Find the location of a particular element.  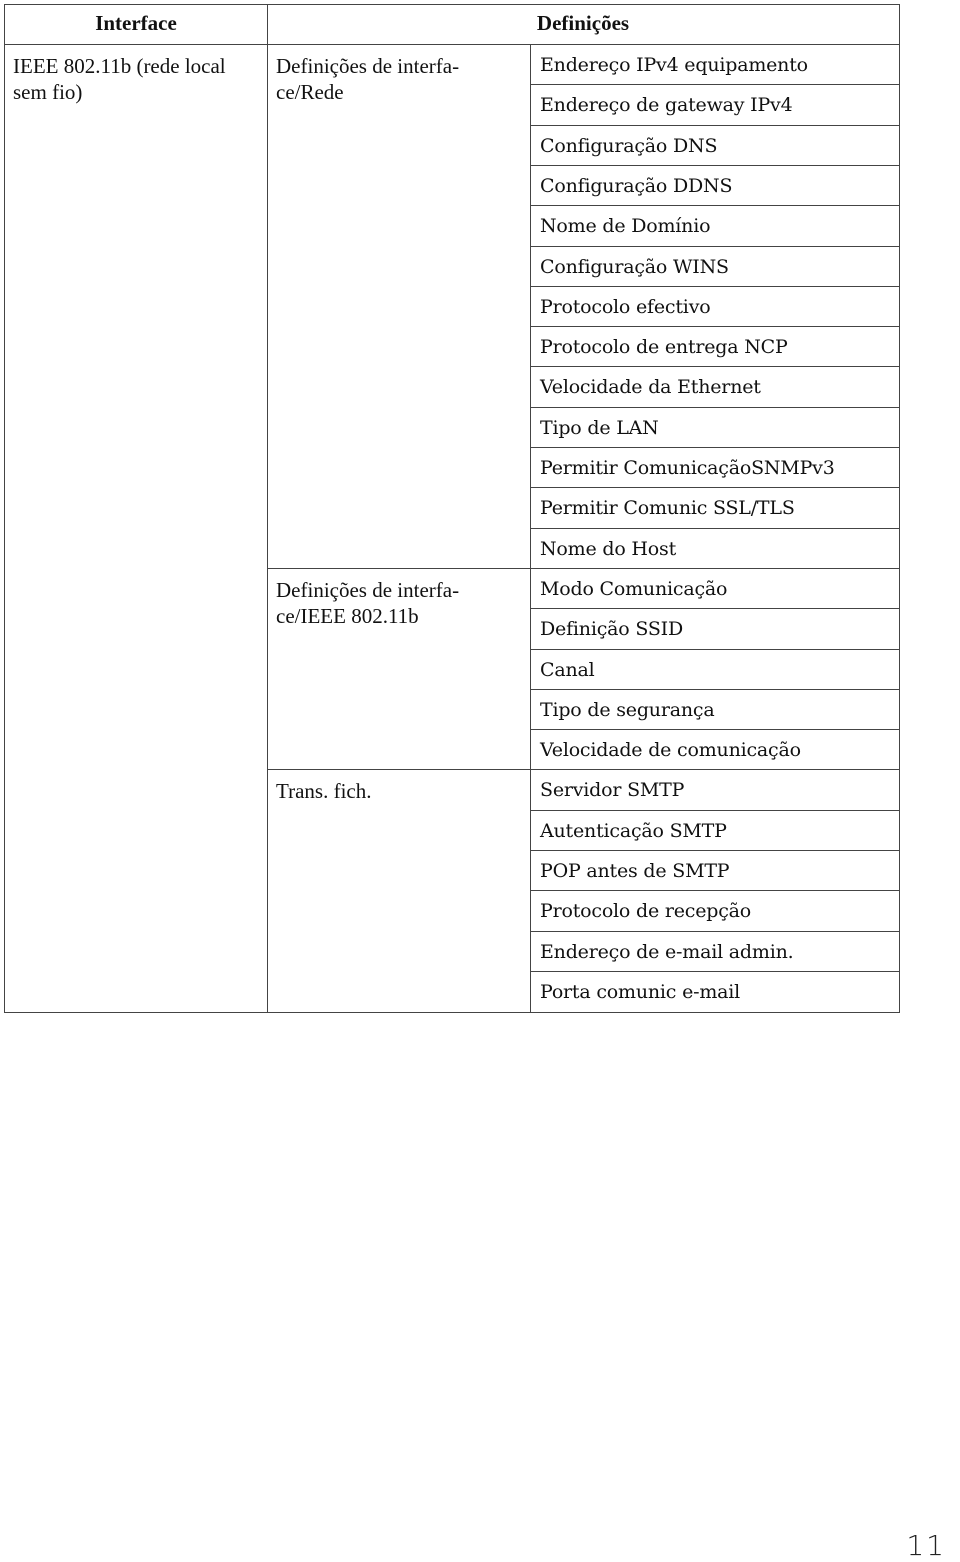

setting-item: Endereço de e-mail admin. is located at coordinates (667, 951).